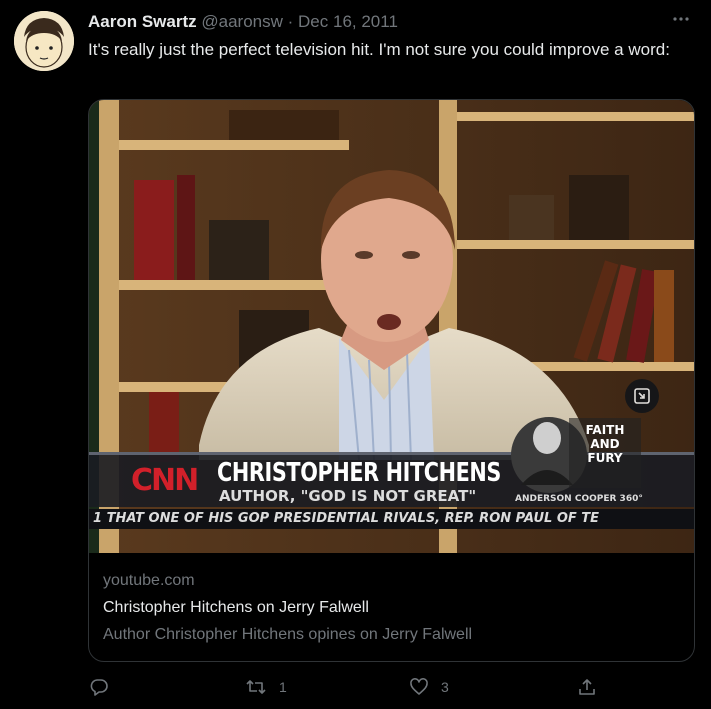 The height and width of the screenshot is (709, 711). Describe the element at coordinates (149, 580) in the screenshot. I see `card-domain: youtube.com` at that location.